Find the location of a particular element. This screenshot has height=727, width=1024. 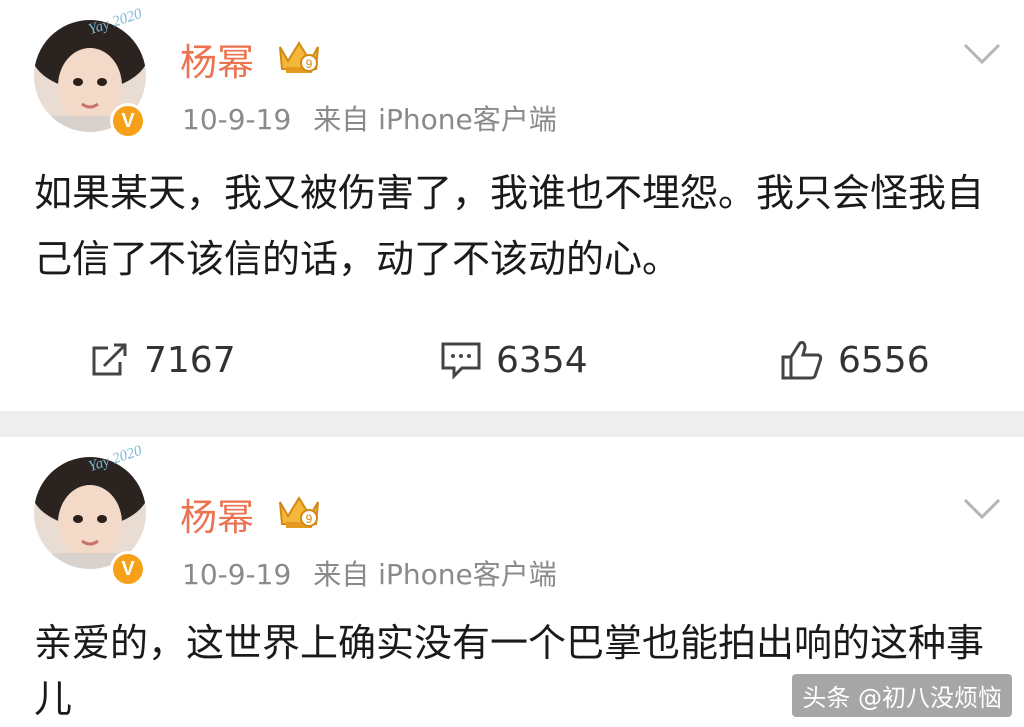

thumbs-up-icon is located at coordinates (802, 360).